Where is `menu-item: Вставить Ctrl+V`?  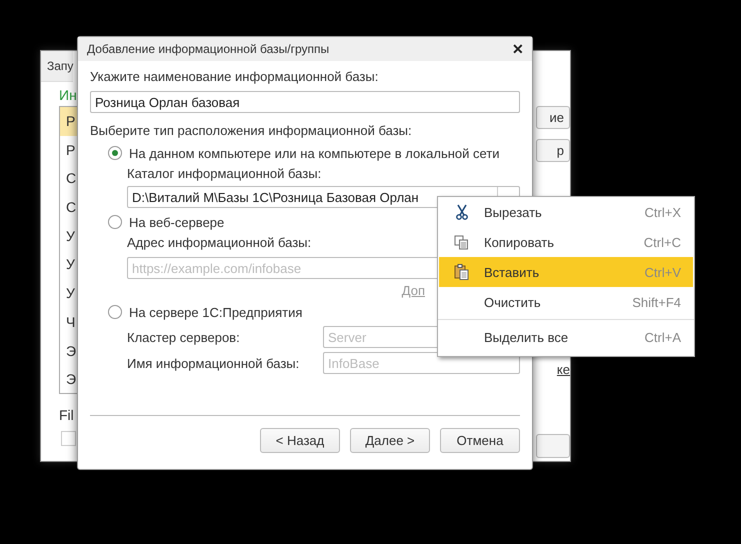
menu-item: Вставить Ctrl+V is located at coordinates (566, 272).